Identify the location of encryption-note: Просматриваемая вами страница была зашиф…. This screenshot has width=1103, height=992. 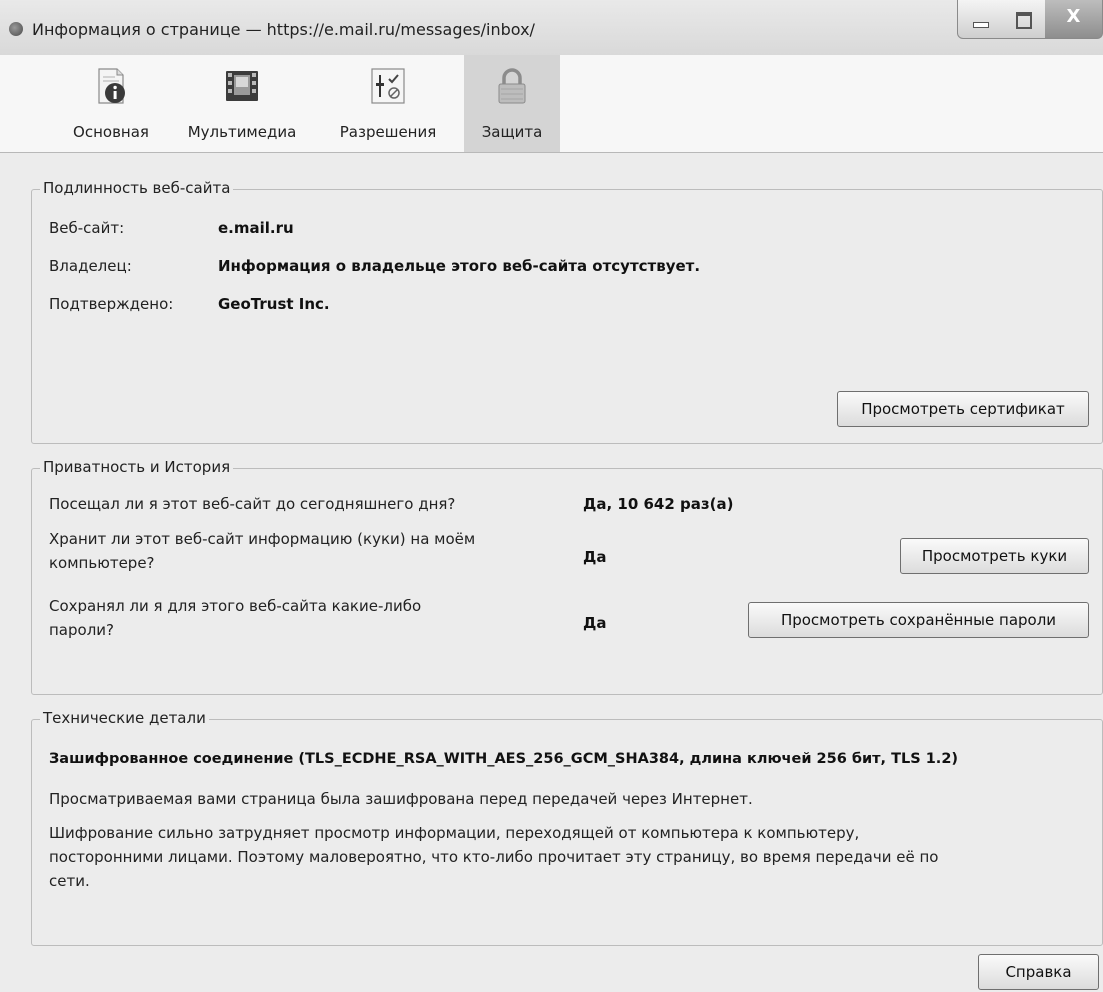
(401, 799).